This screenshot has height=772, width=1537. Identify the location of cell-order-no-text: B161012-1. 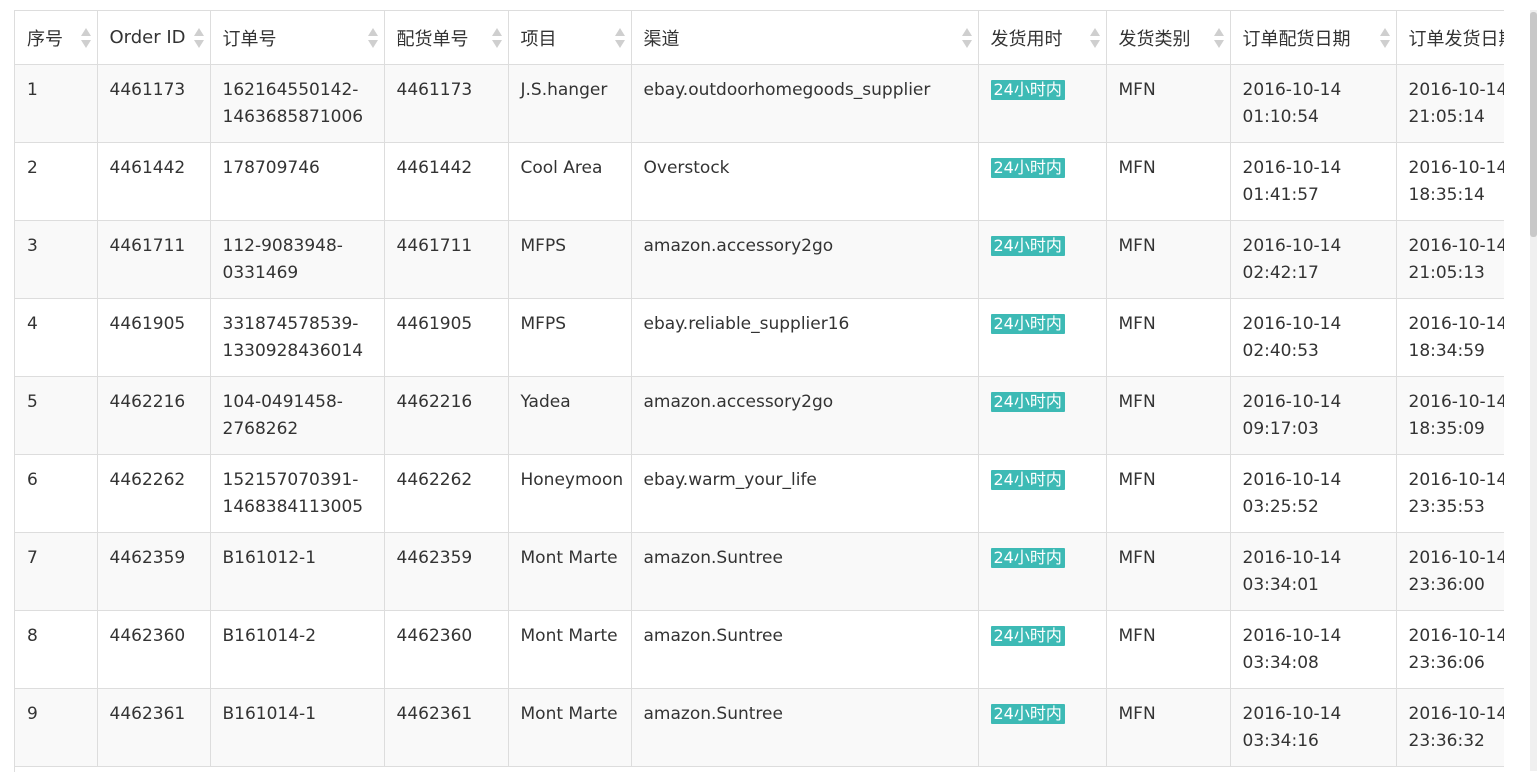
(269, 558).